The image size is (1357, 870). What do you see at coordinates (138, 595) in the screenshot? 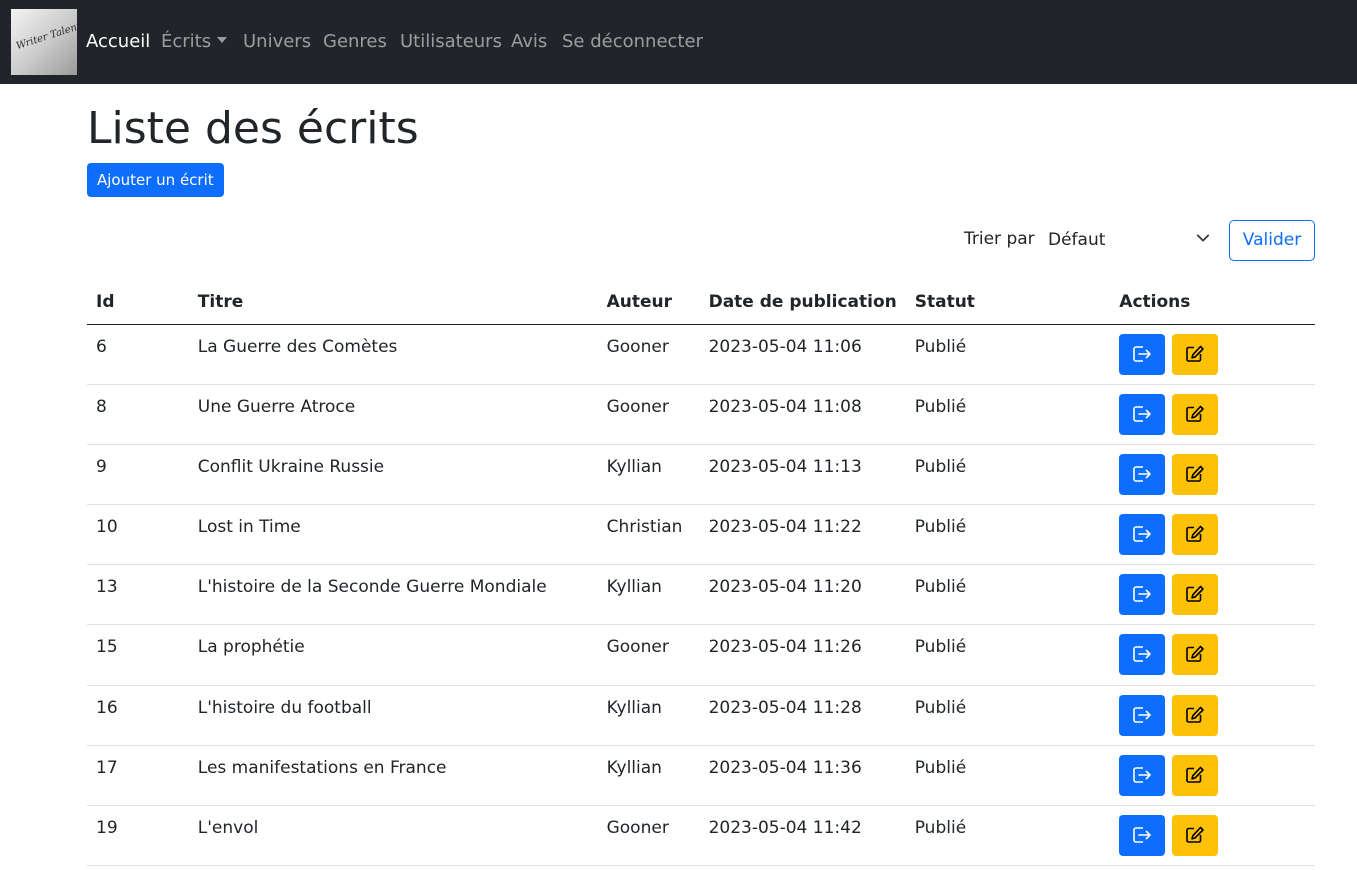
I see `cell-id: 13` at bounding box center [138, 595].